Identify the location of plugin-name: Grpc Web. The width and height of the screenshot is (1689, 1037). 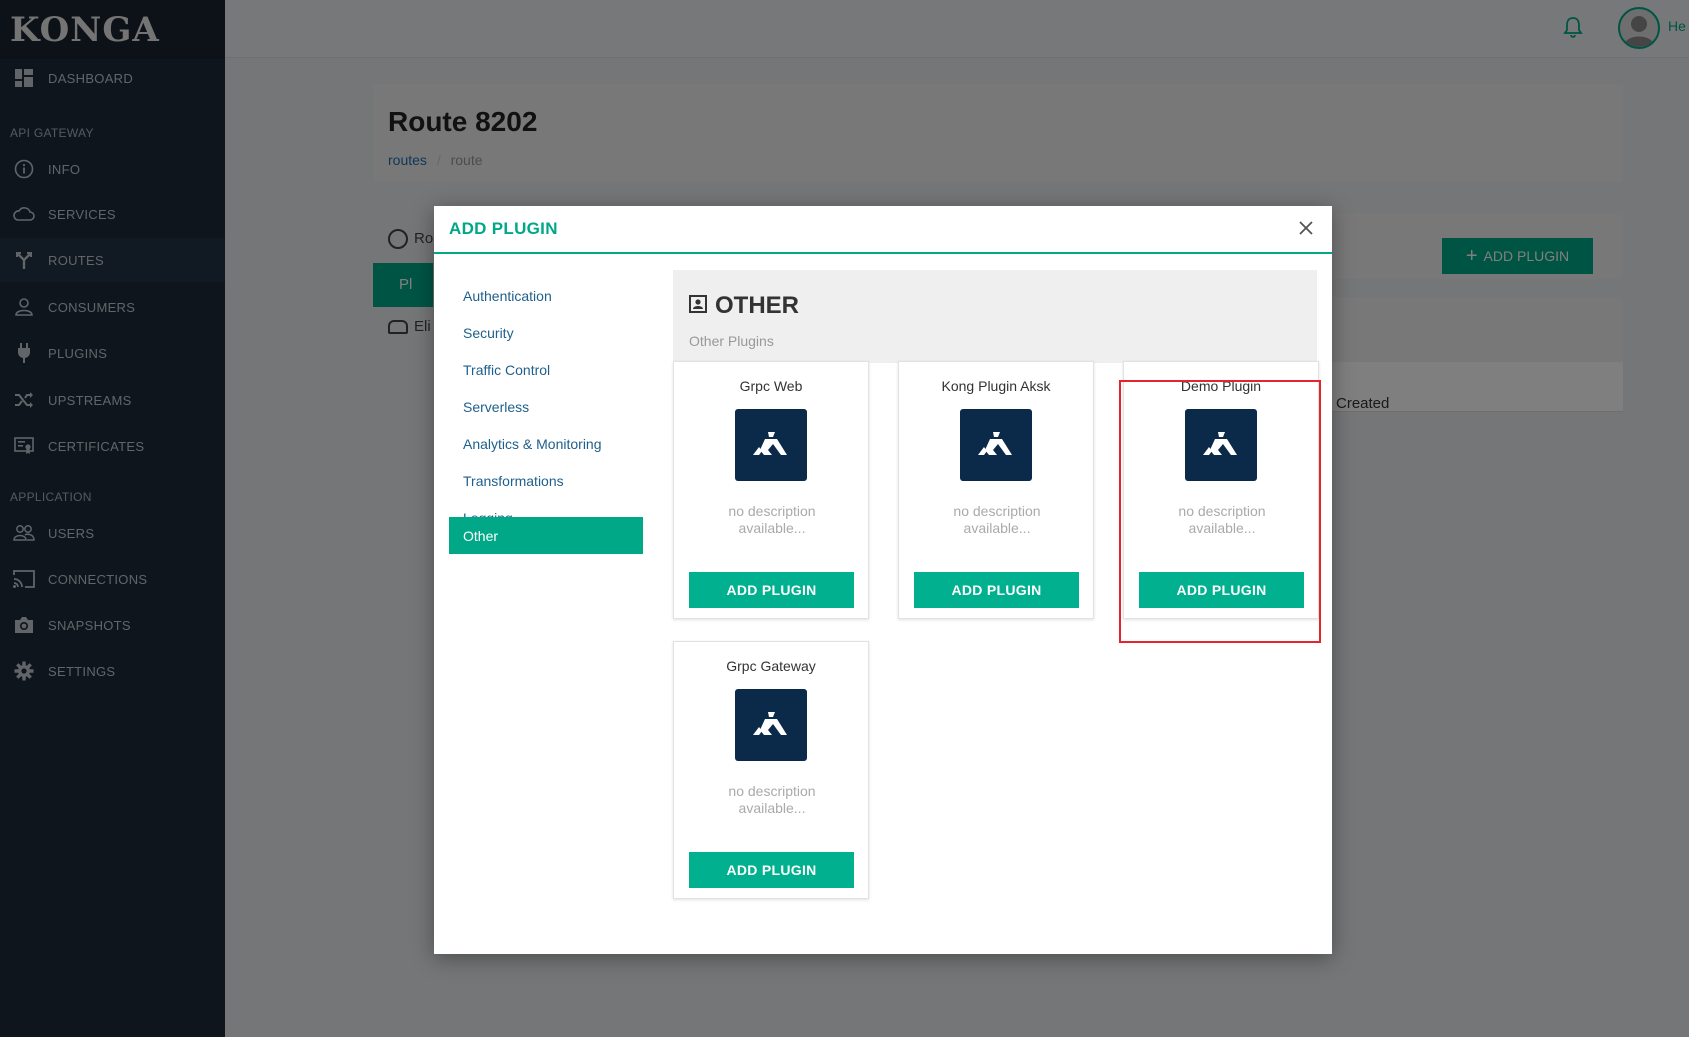
(771, 386).